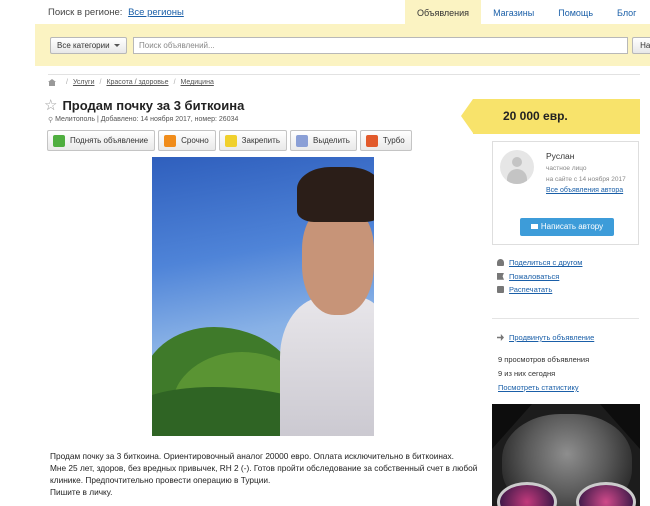 The image size is (650, 506). I want to click on tab-ads: Объявления, so click(443, 12).